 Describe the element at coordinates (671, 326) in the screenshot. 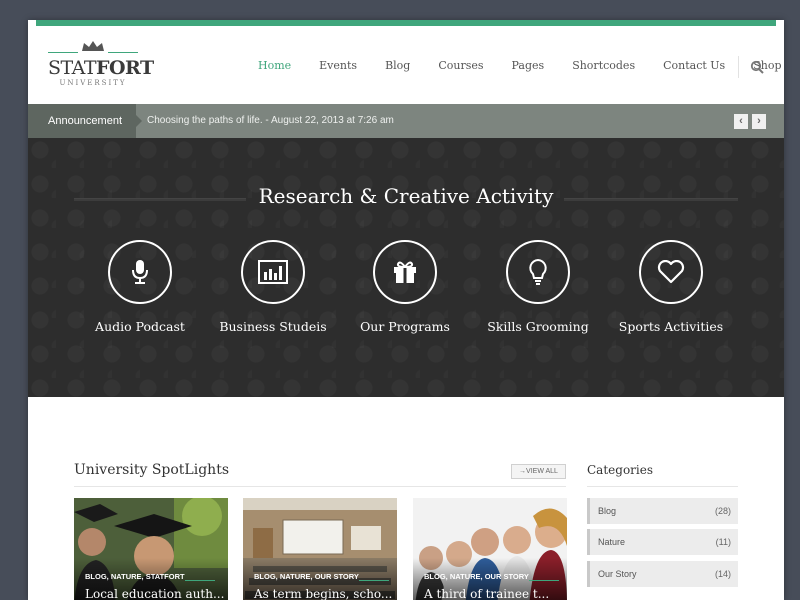

I see `feature-label: Sports Activities` at that location.